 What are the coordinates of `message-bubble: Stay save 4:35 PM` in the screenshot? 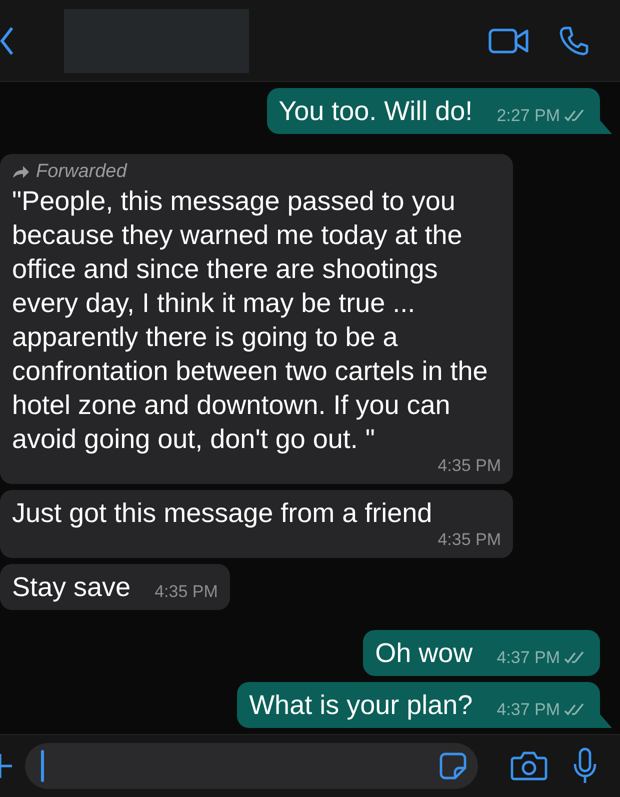 It's located at (115, 587).